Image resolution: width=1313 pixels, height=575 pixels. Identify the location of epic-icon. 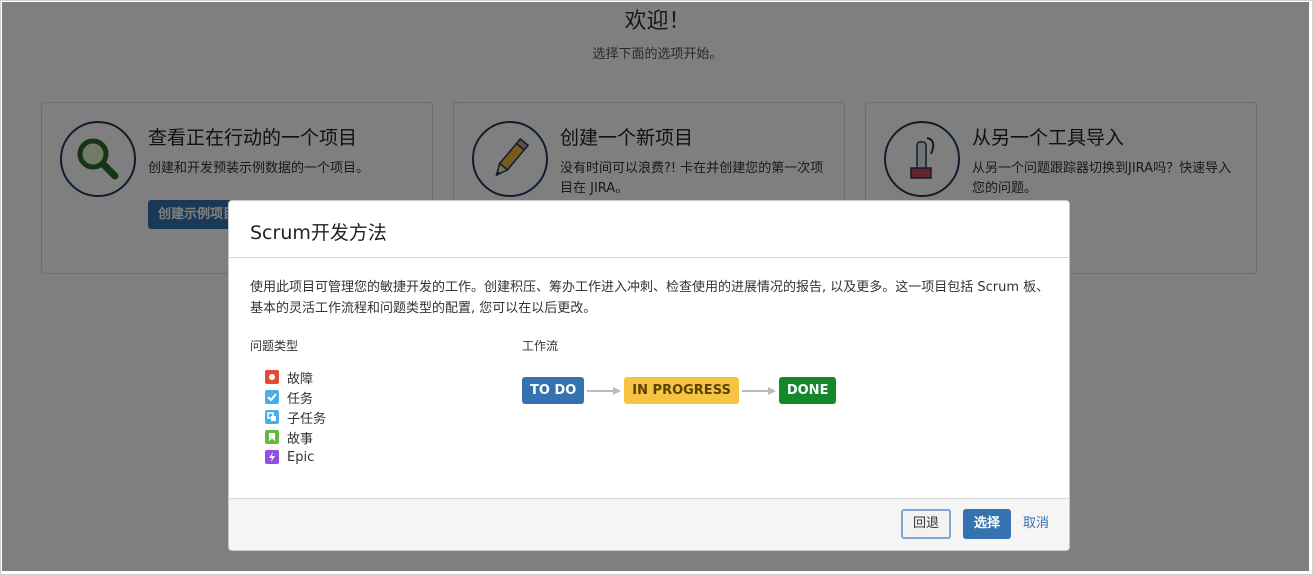
(272, 457).